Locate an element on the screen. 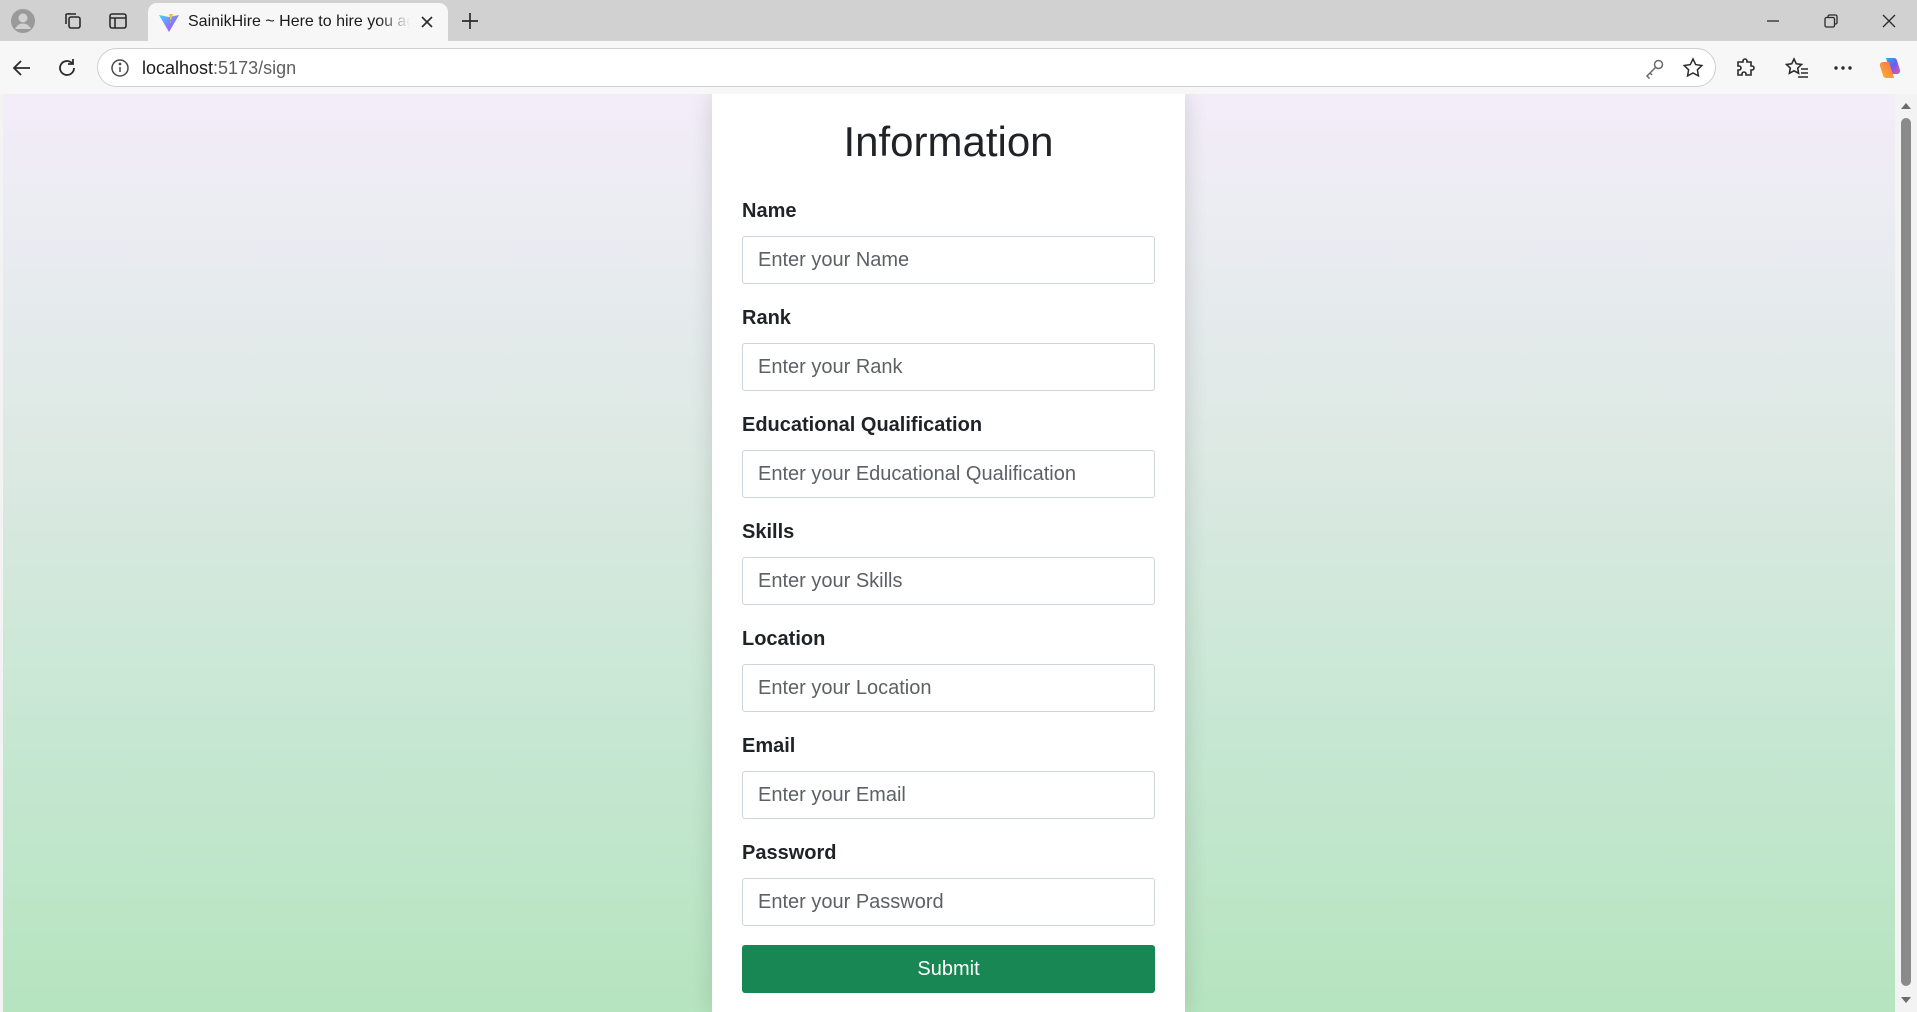 This screenshot has width=1917, height=1012. active-tab: SainikHire ~ Here to hire you again is located at coordinates (298, 22).